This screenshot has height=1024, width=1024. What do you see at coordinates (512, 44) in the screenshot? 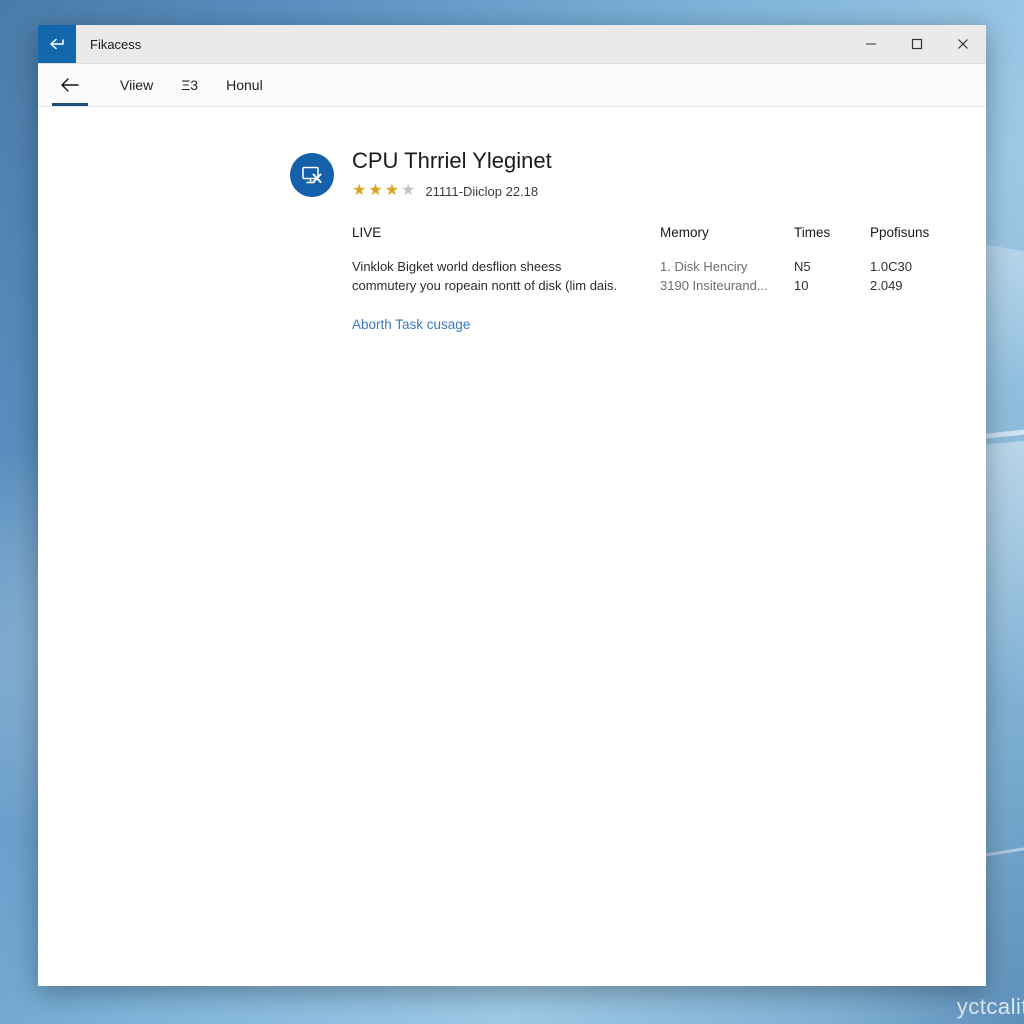
I see `title-bar: Fikacess` at bounding box center [512, 44].